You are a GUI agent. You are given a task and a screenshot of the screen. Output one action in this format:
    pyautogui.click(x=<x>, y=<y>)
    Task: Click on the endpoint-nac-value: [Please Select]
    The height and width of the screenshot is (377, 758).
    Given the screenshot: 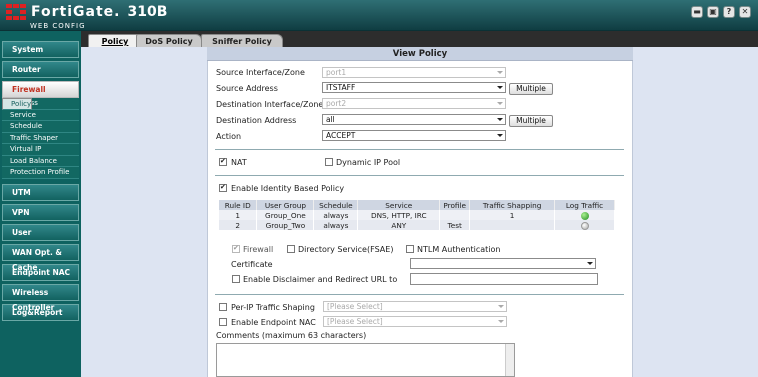 What is the action you would take?
    pyautogui.click(x=355, y=321)
    